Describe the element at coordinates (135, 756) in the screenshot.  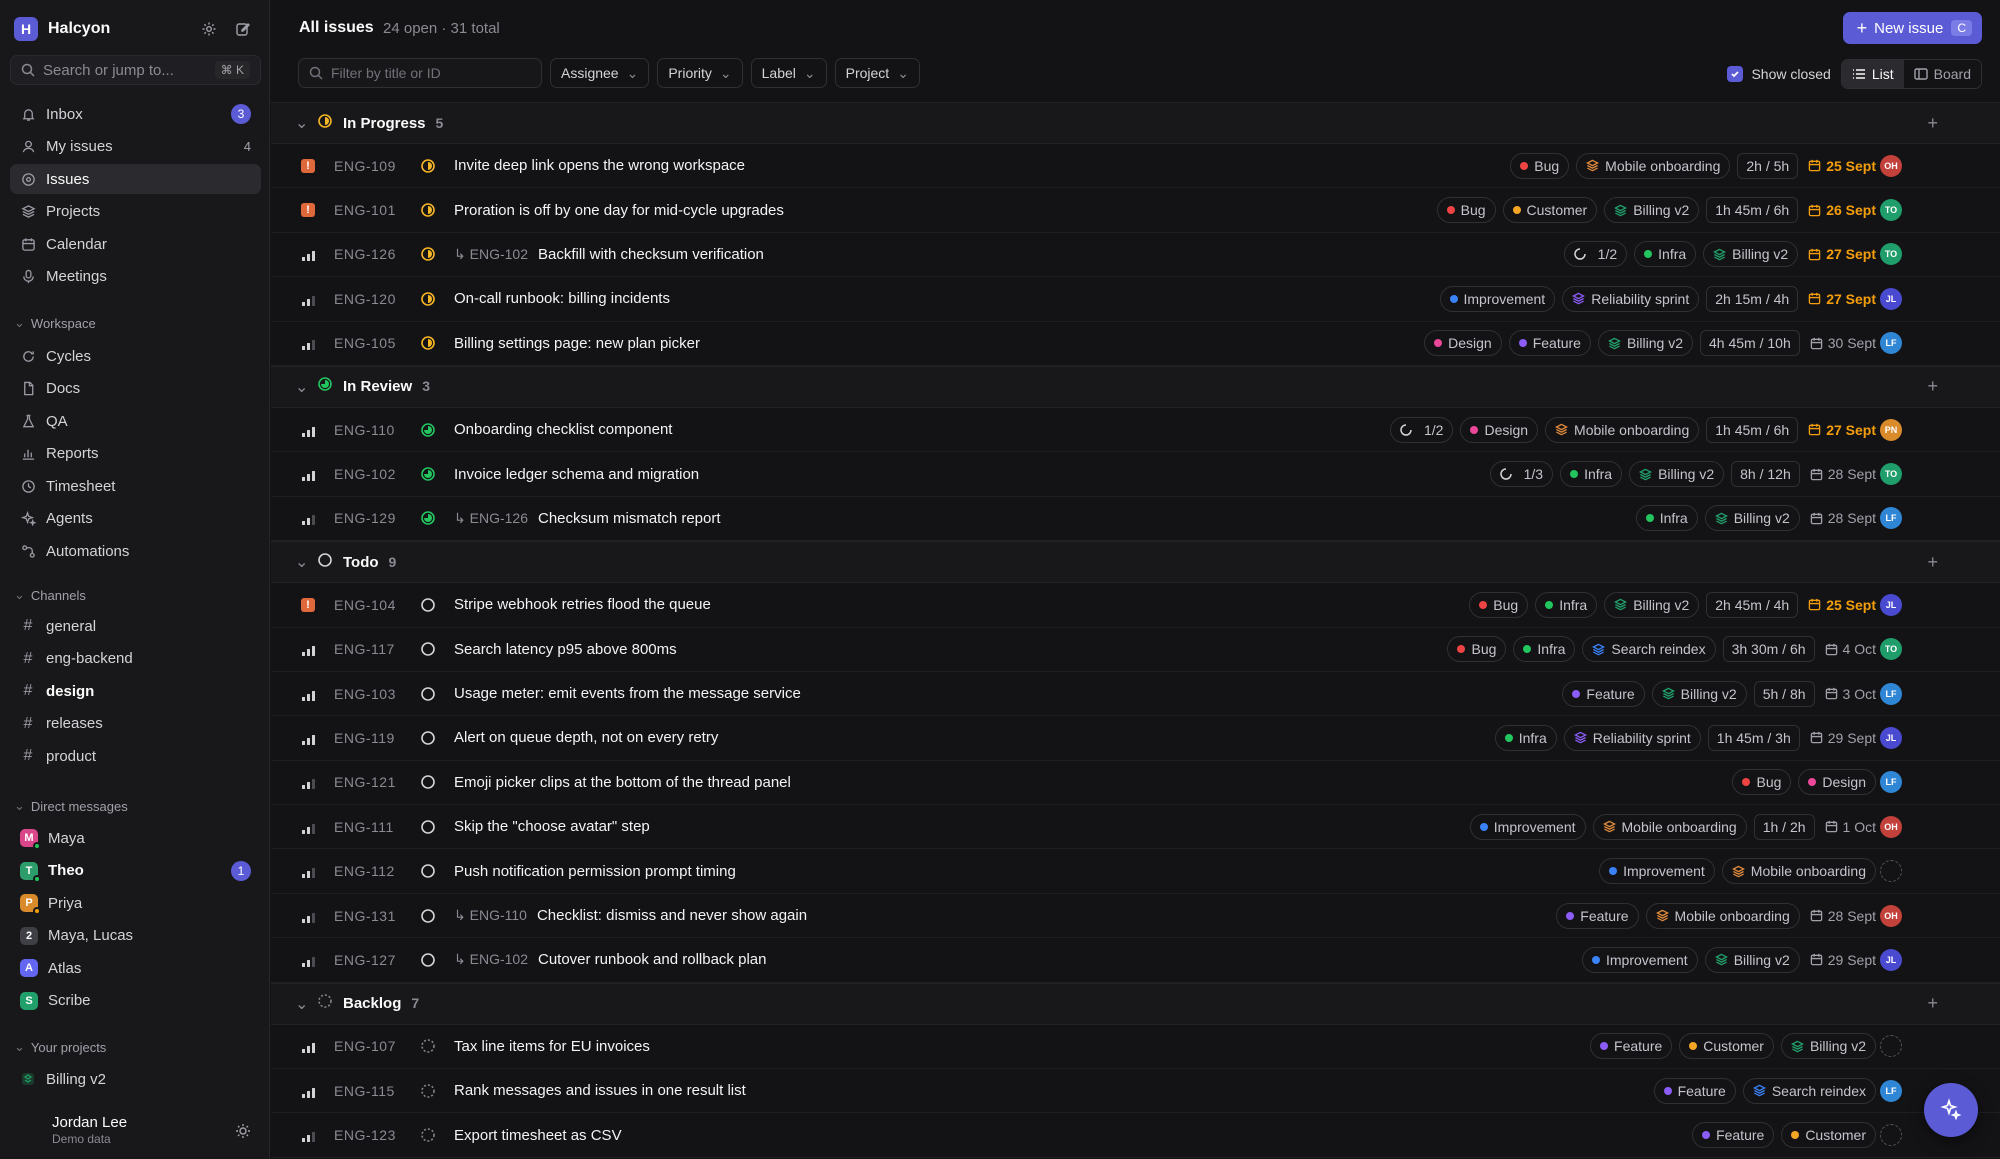
I see `channel-product: # product` at that location.